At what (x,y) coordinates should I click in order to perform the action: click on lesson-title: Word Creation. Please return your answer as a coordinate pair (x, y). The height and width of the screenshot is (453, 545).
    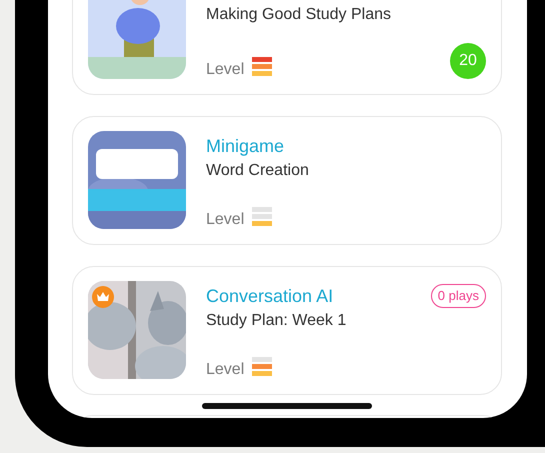
    Looking at the image, I should click on (257, 171).